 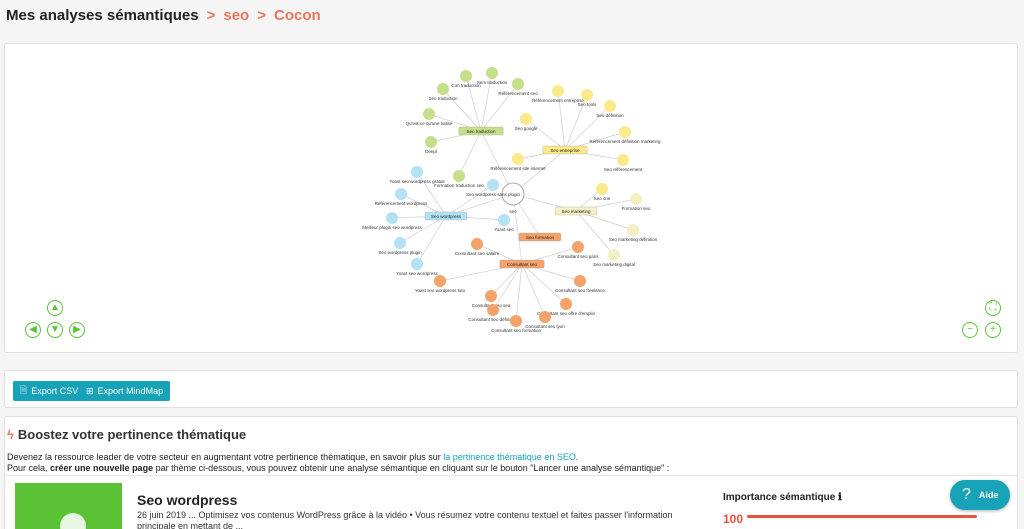 I want to click on graph-leaf-label: Référencement définition marketing, so click(x=625, y=141).